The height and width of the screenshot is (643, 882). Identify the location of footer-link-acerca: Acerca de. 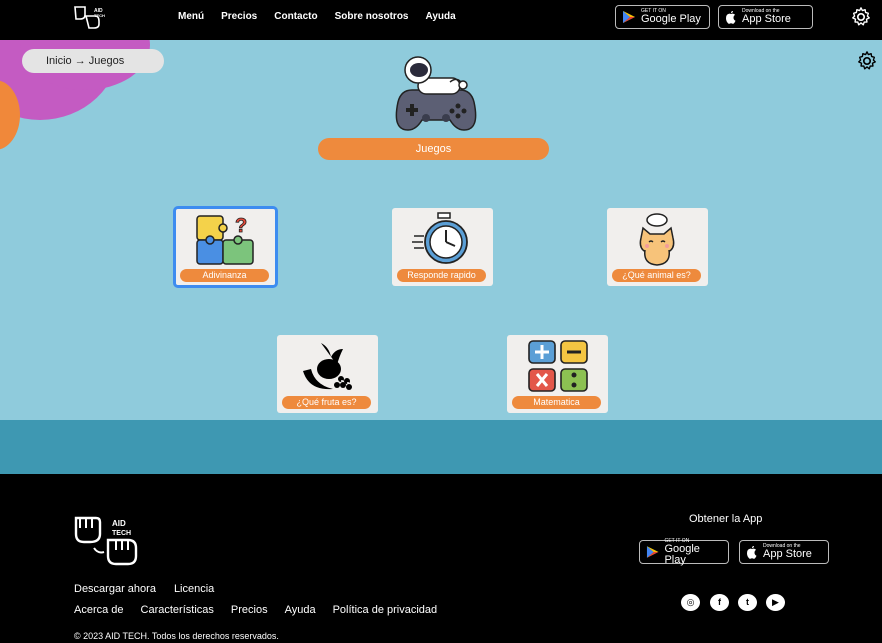
(99, 610).